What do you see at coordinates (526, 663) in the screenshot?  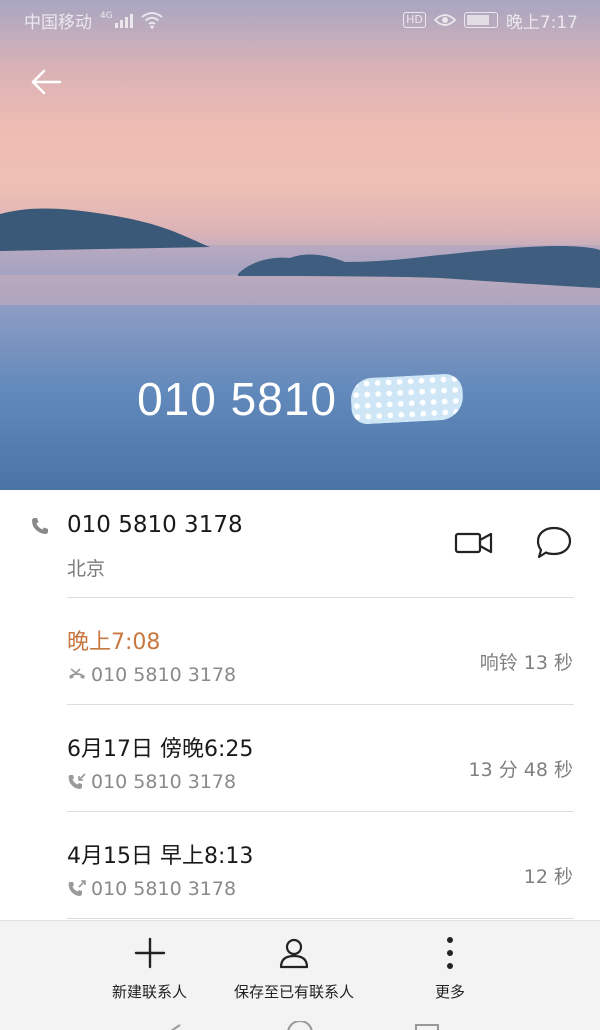 I see `call-duration: 响铃 13 秒` at bounding box center [526, 663].